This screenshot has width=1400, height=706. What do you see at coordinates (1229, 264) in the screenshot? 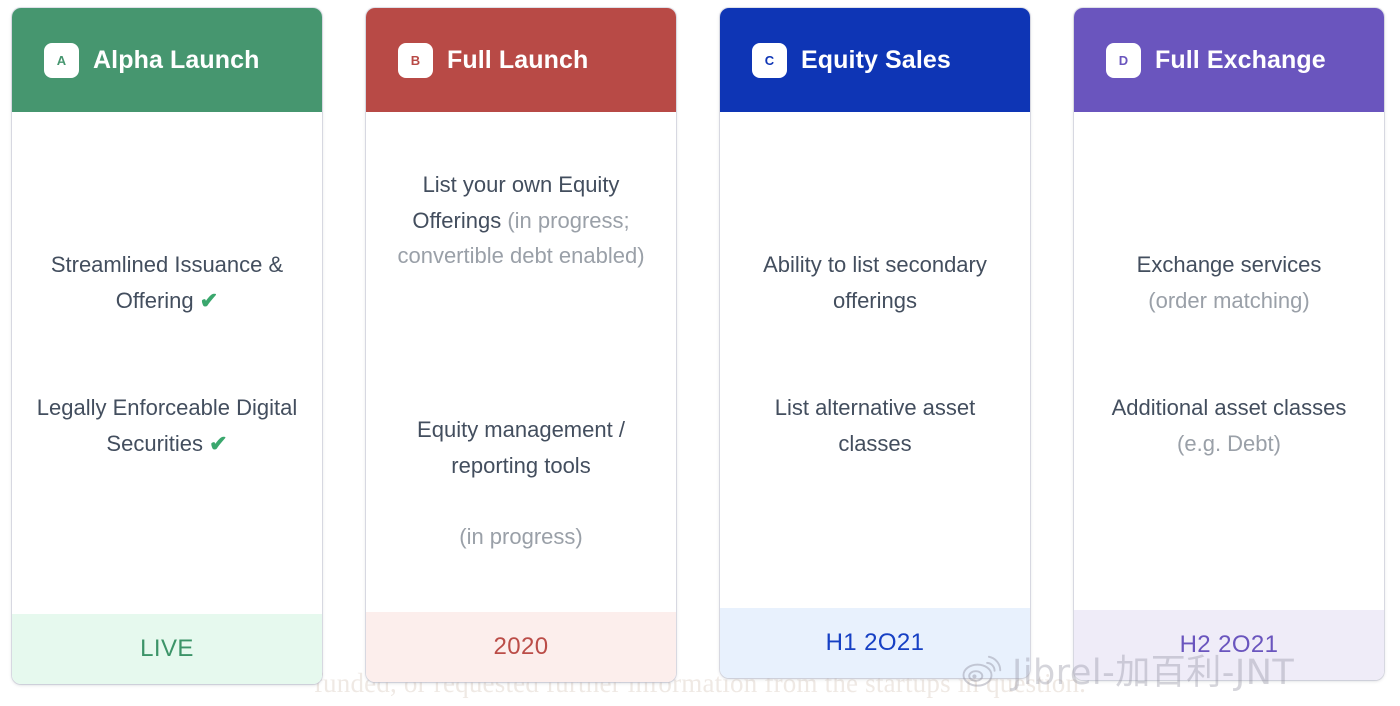
I see `feature-text: Exchange services` at bounding box center [1229, 264].